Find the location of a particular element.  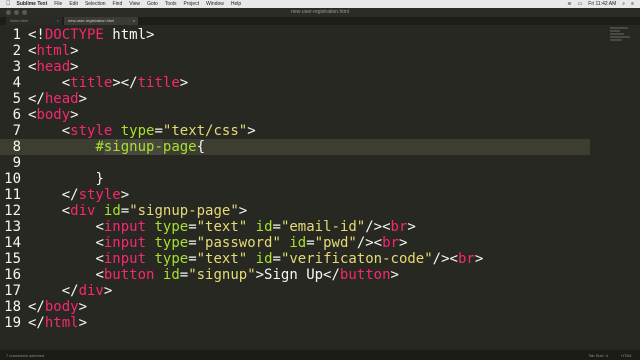

status-bar: 7 characters selected Tab Size: 4 HTML is located at coordinates (320, 355).